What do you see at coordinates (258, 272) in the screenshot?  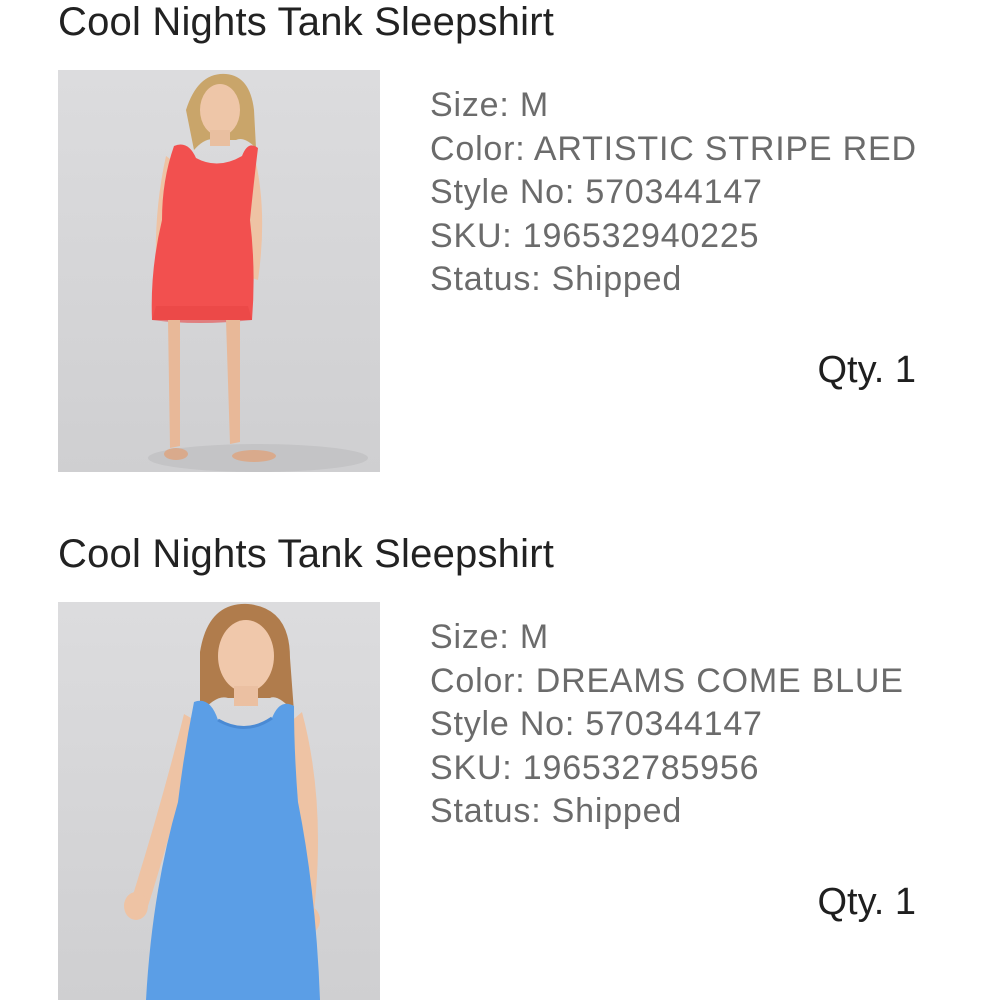 I see `red-sleepshirt-photo` at bounding box center [258, 272].